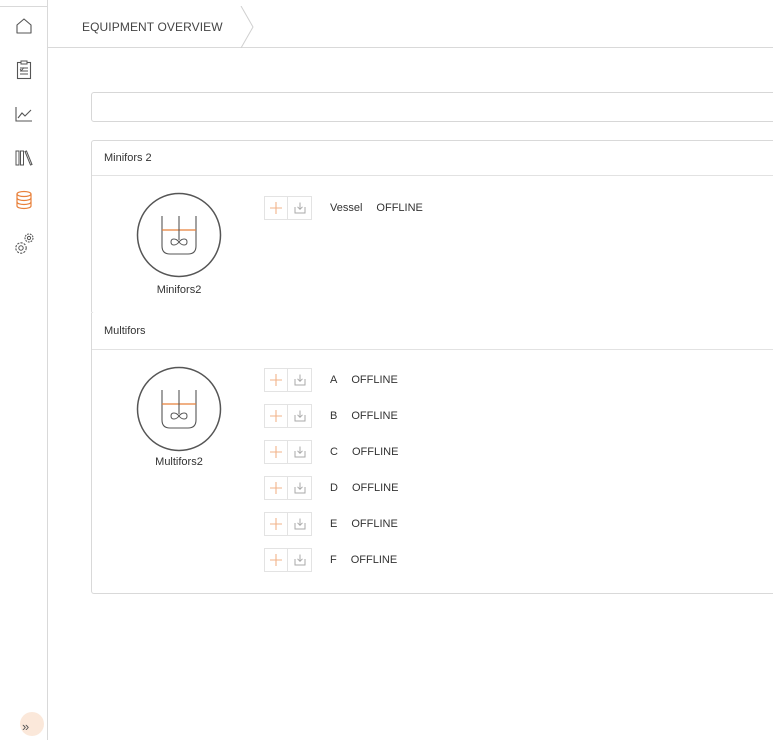 This screenshot has width=773, height=740. What do you see at coordinates (432, 331) in the screenshot?
I see `group-title: Multifors` at bounding box center [432, 331].